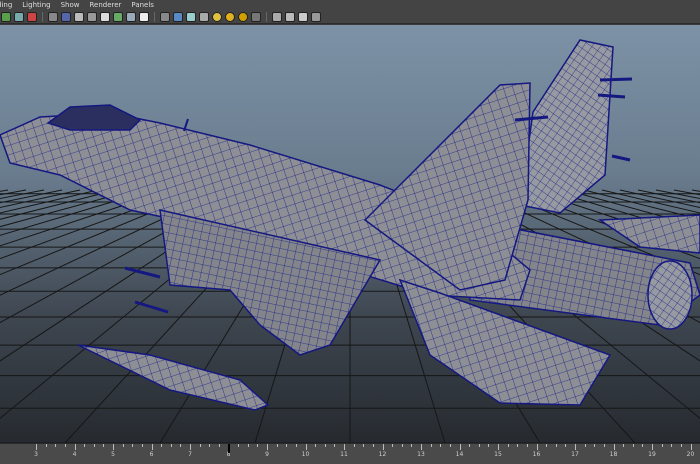  Describe the element at coordinates (204, 16) in the screenshot. I see `default-material-icon` at that location.